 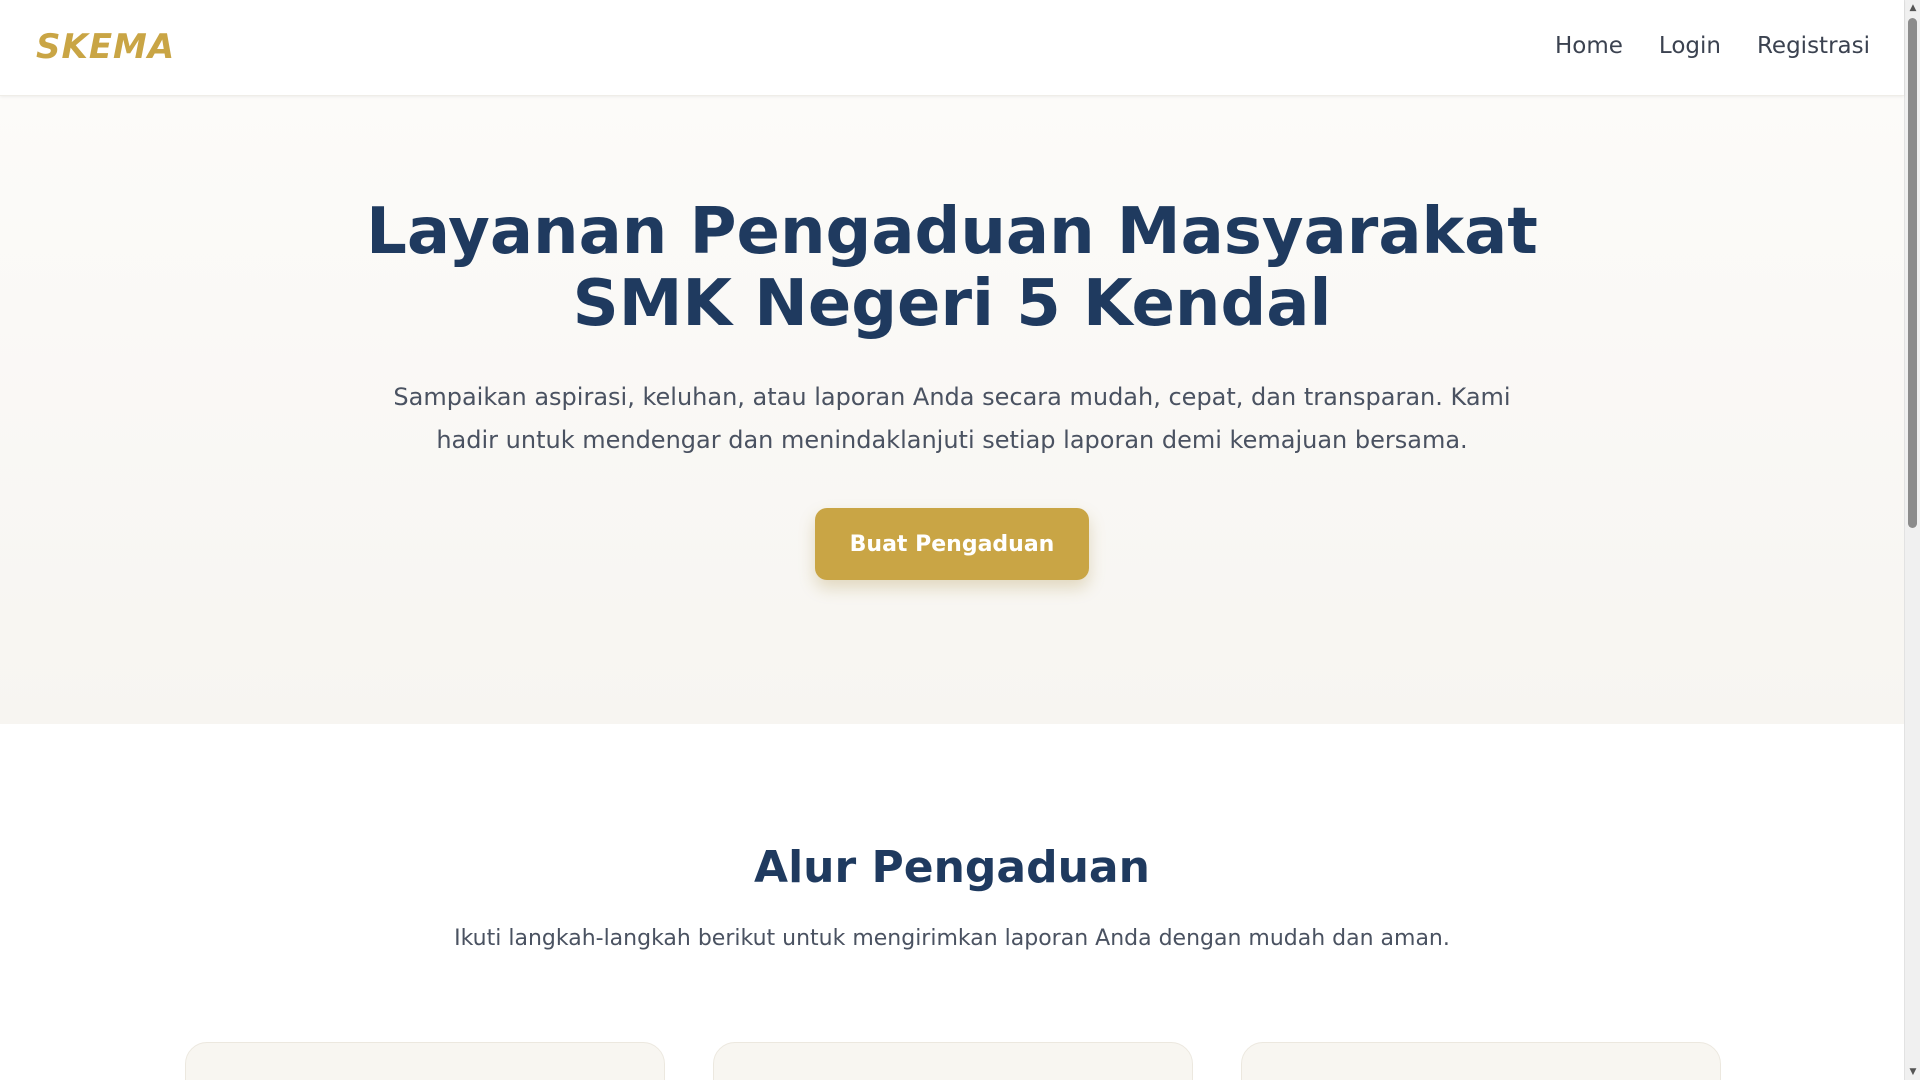 What do you see at coordinates (1912, 1072) in the screenshot?
I see `scroll-down-arrow-icon: ▼` at bounding box center [1912, 1072].